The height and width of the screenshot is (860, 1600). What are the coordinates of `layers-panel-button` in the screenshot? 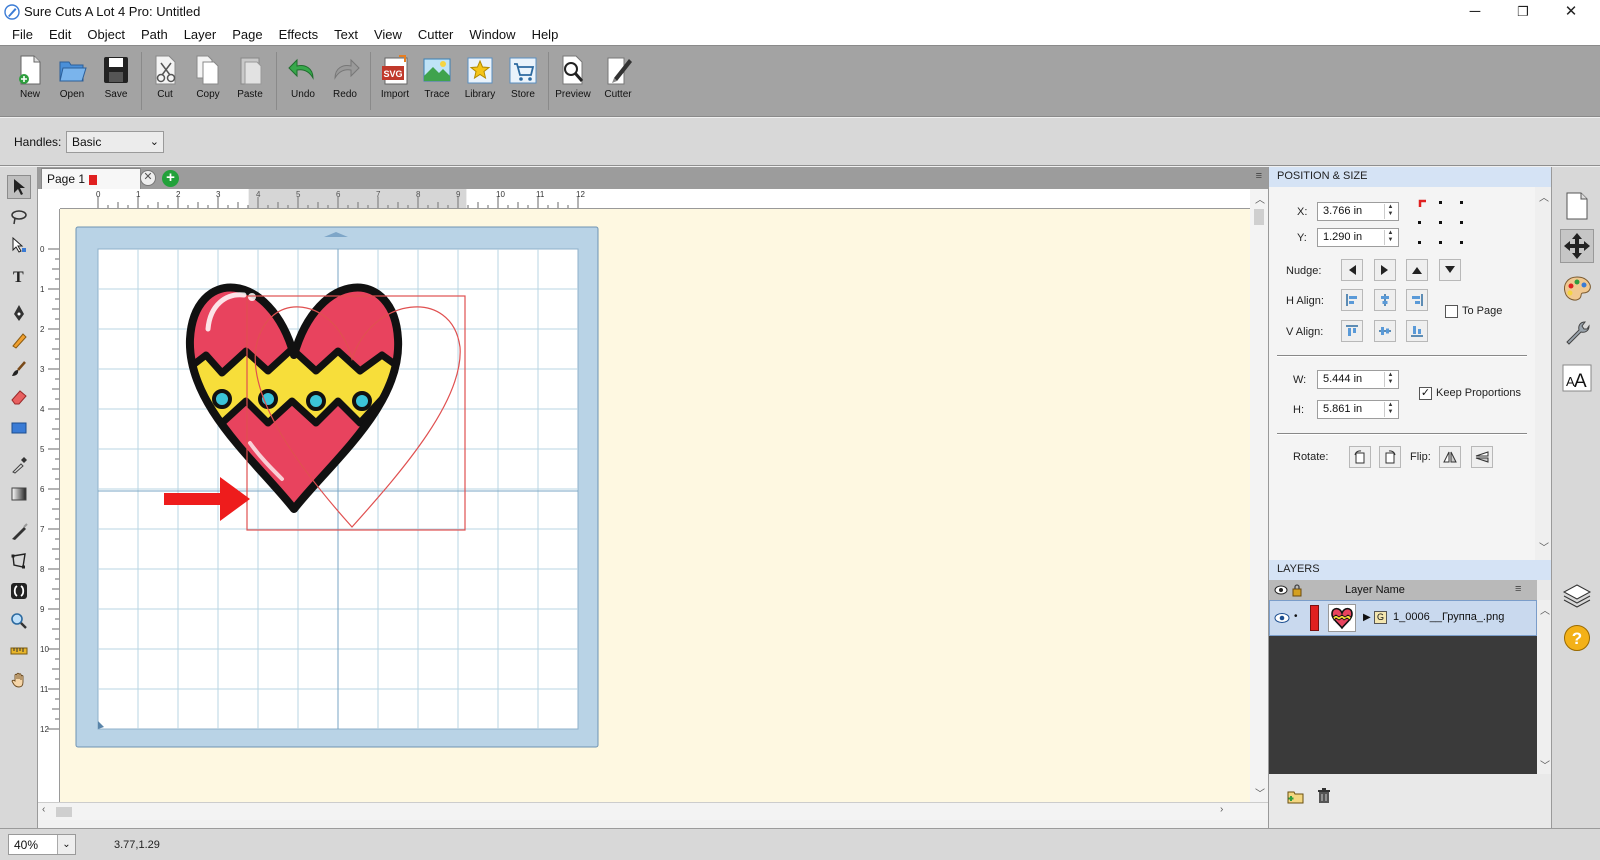 It's located at (1577, 596).